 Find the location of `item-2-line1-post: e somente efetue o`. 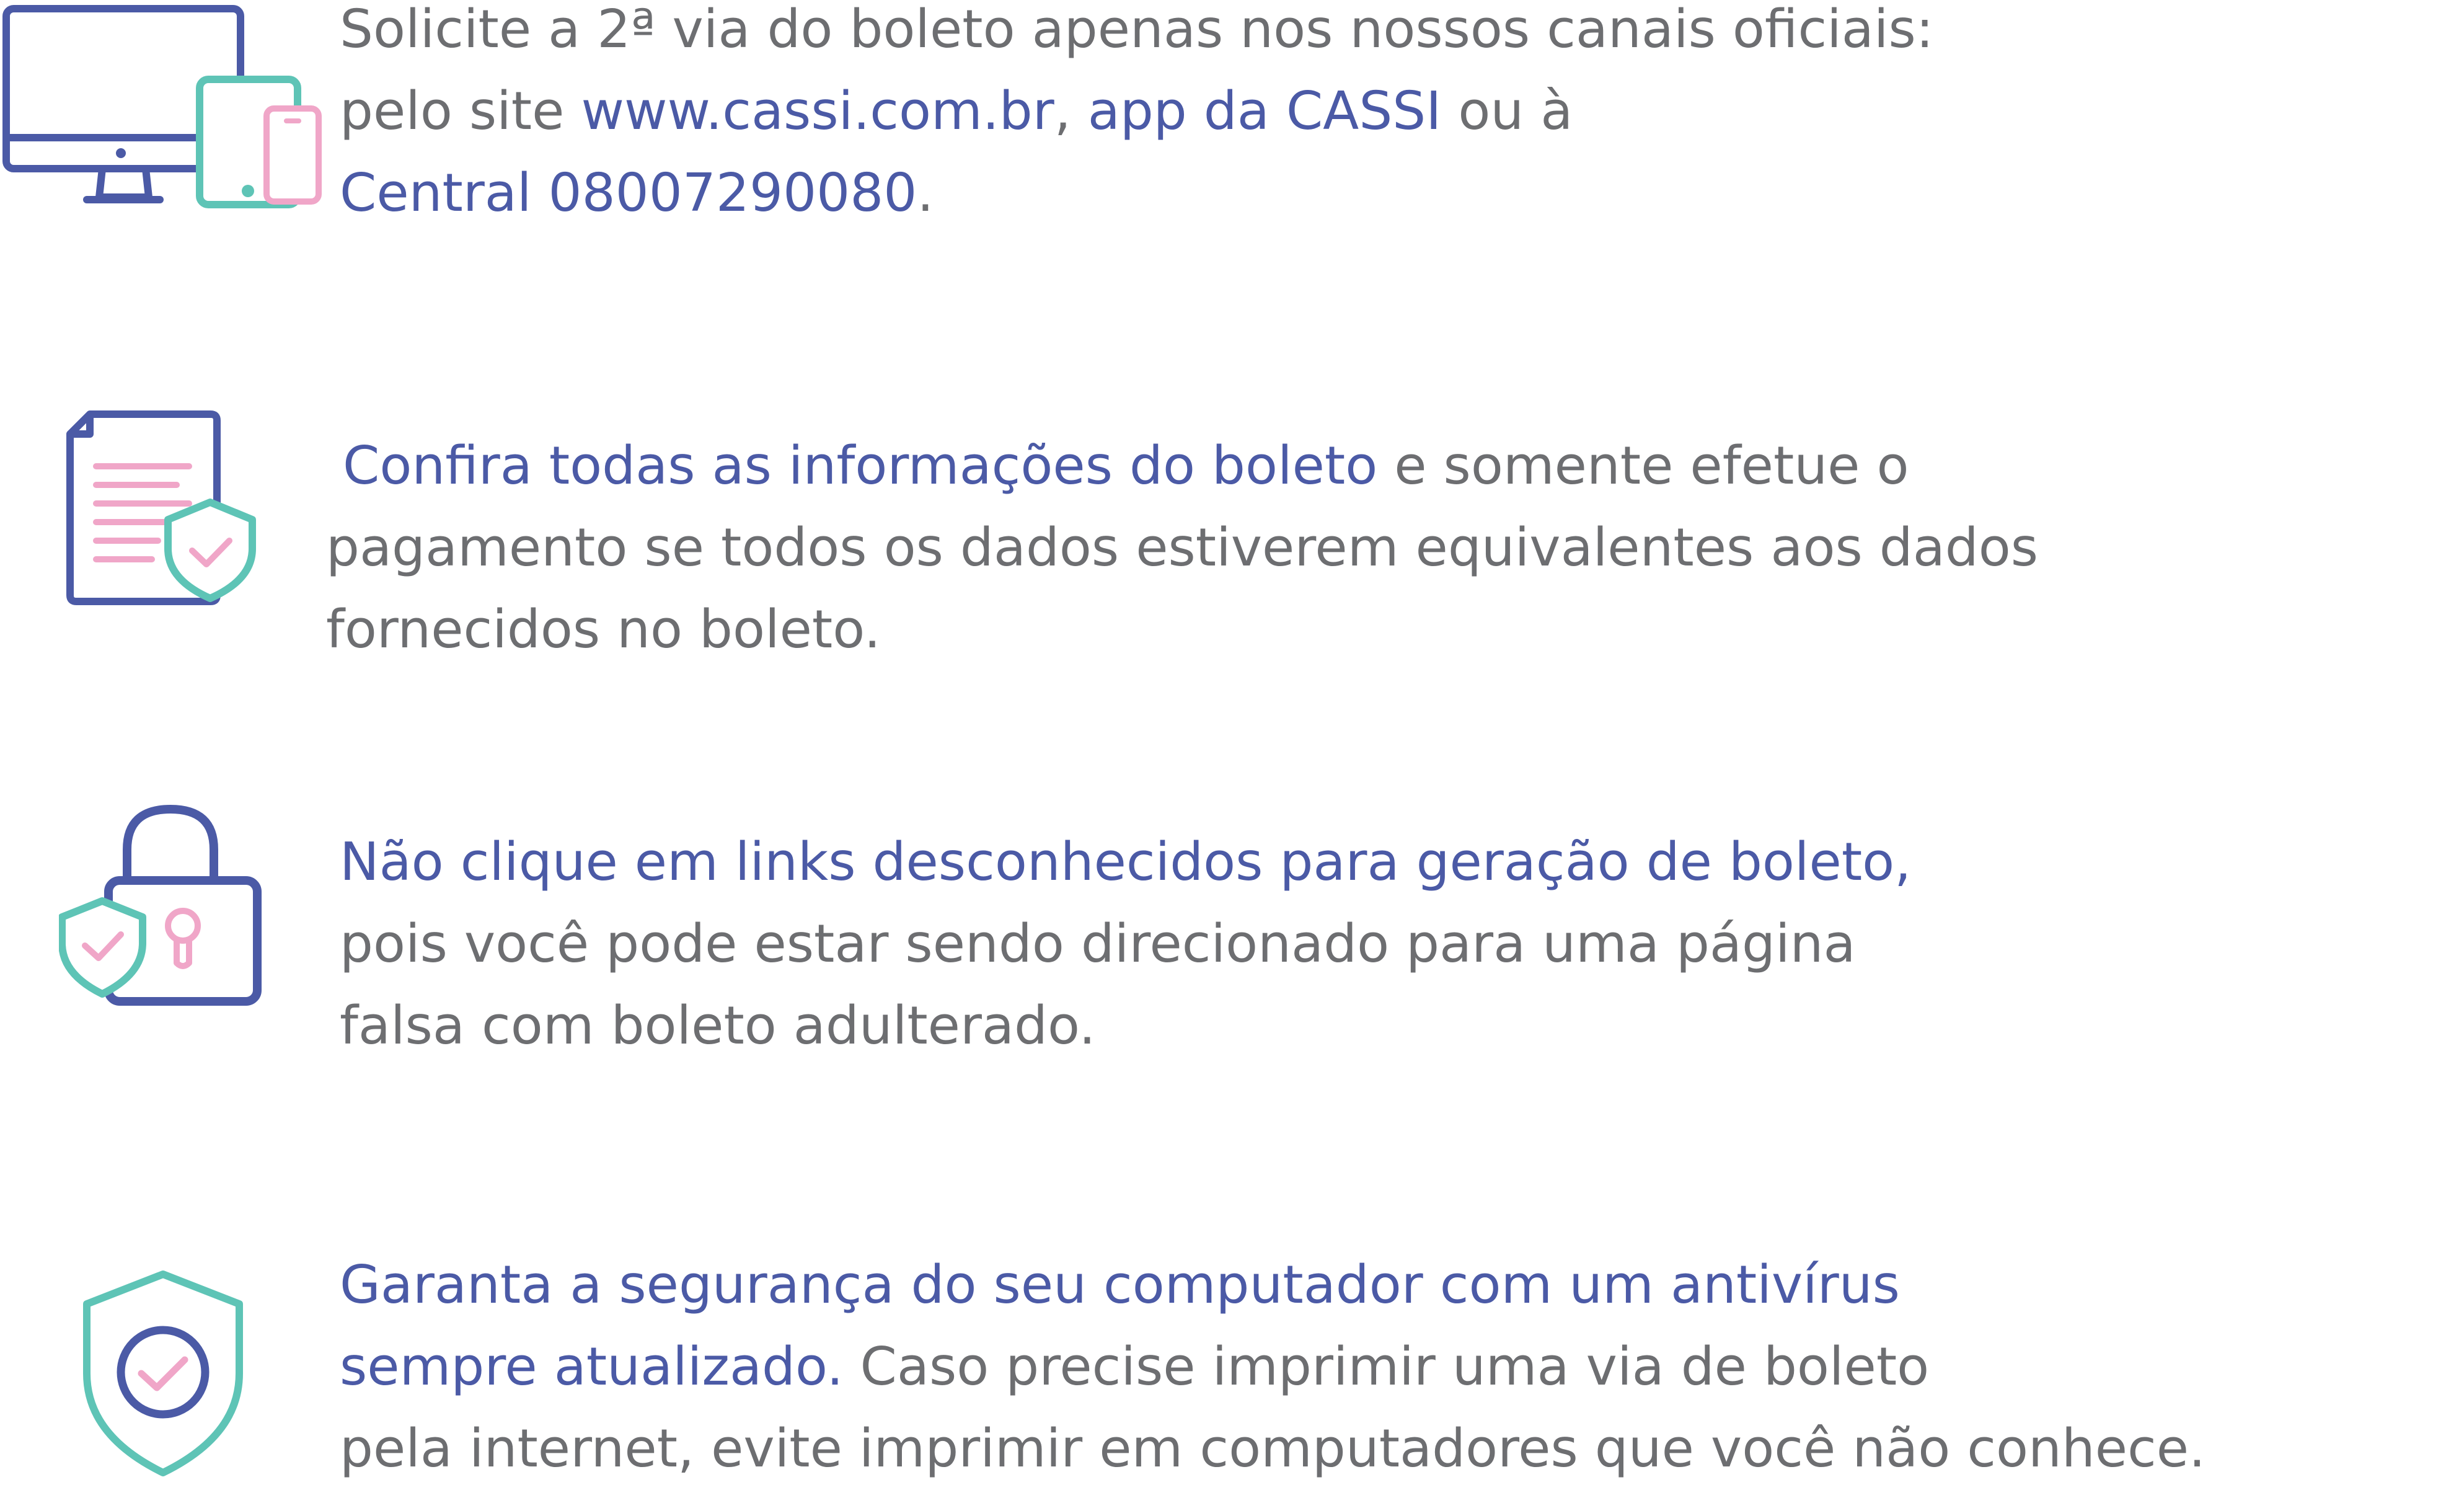

item-2-line1-post: e somente efetue o is located at coordinates (1643, 466).